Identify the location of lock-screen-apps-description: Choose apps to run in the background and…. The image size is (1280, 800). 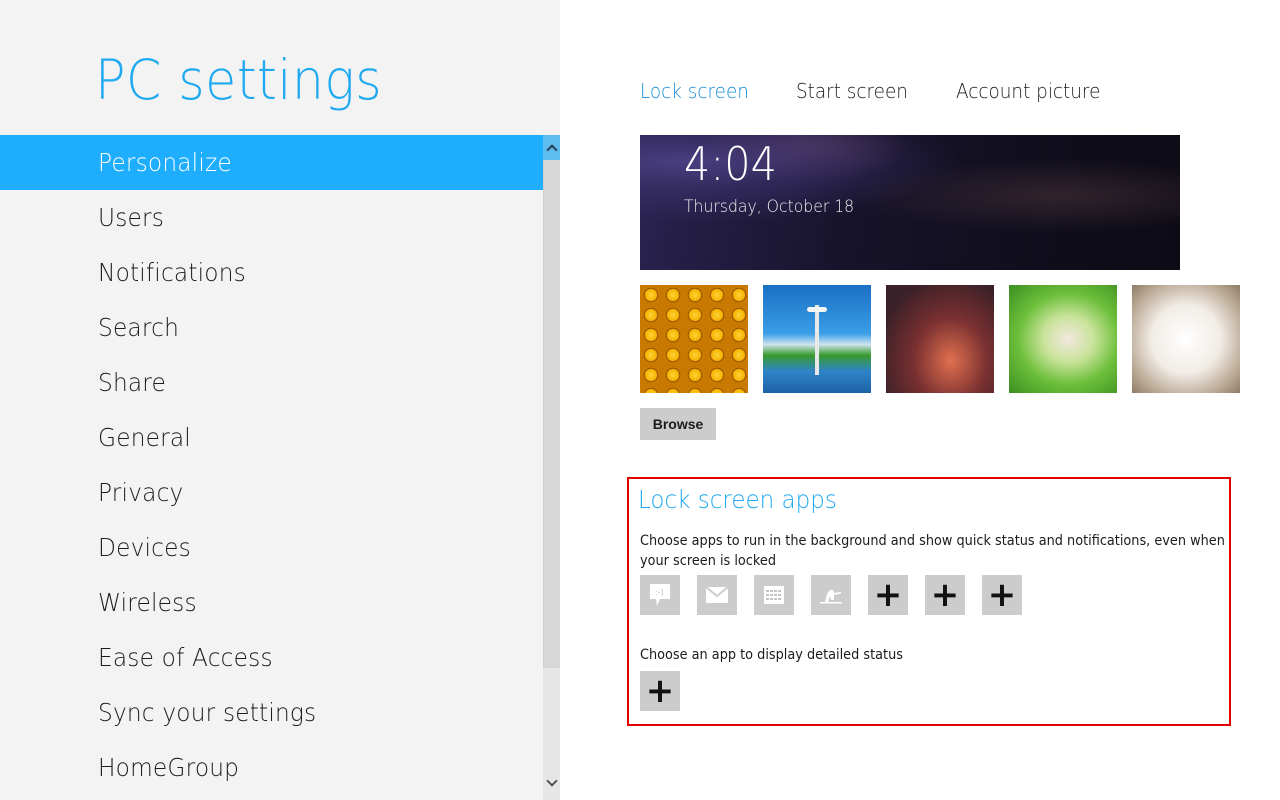
(935, 551).